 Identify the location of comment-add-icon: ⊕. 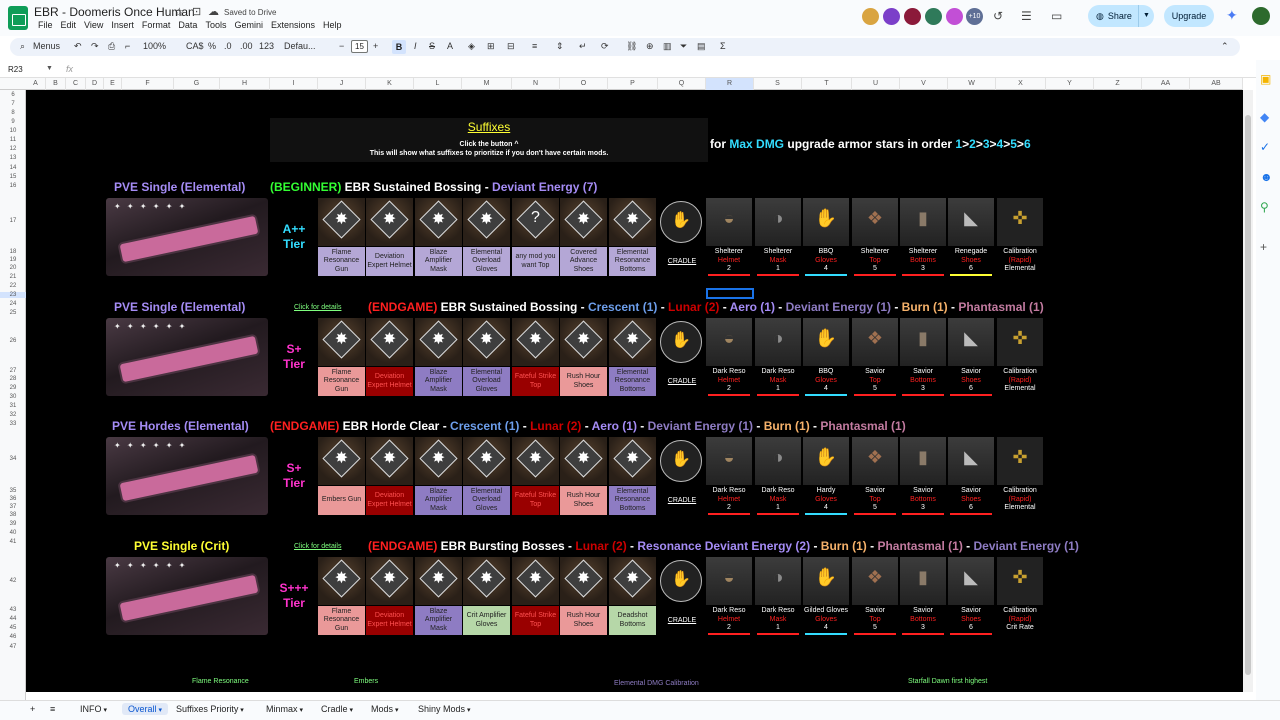
(650, 46).